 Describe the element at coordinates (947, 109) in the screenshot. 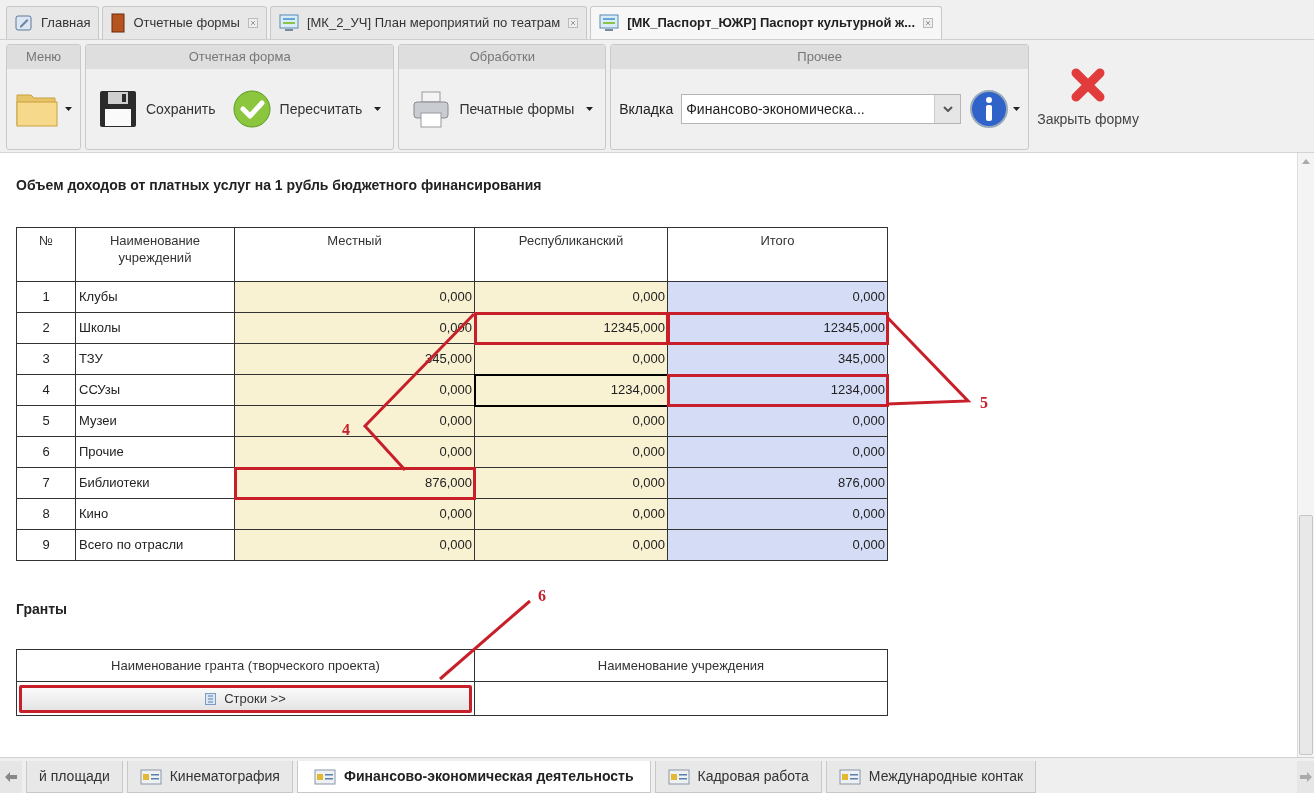

I see `chevron-down-icon` at that location.